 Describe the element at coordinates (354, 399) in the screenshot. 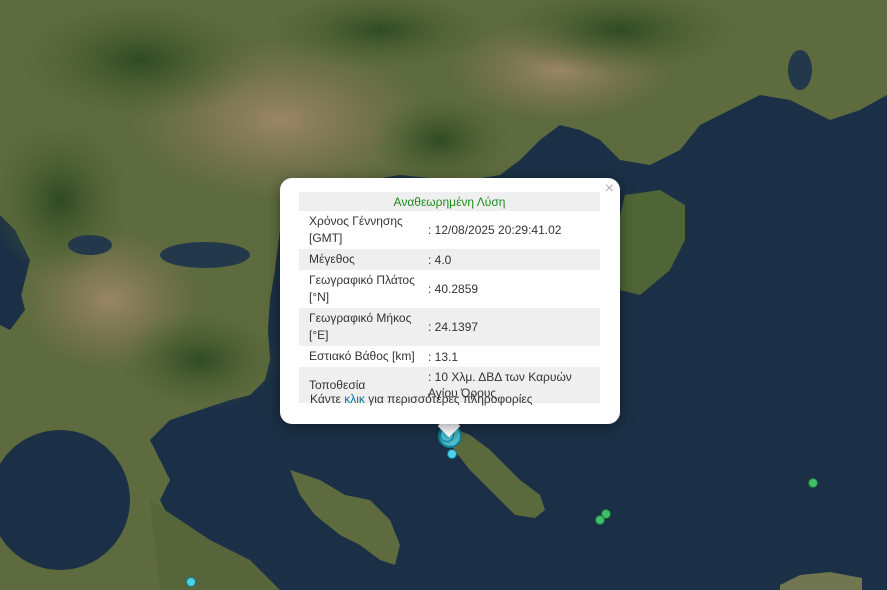

I see `more-info-link: κλικ` at that location.